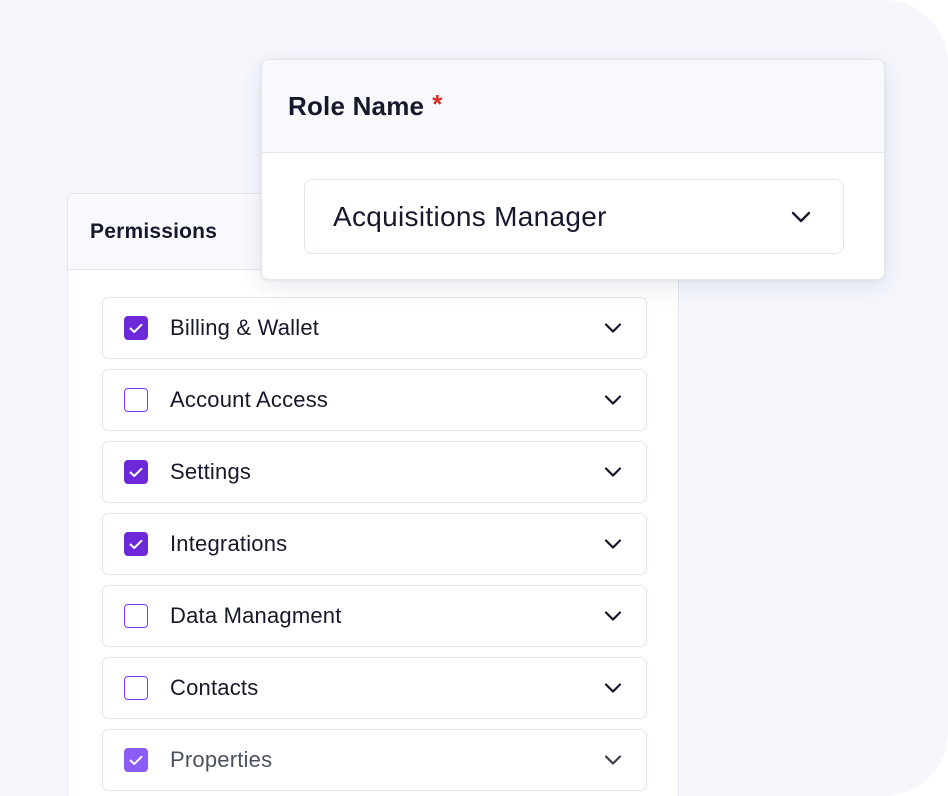 The width and height of the screenshot is (948, 796). I want to click on checkbox-settings, so click(136, 472).